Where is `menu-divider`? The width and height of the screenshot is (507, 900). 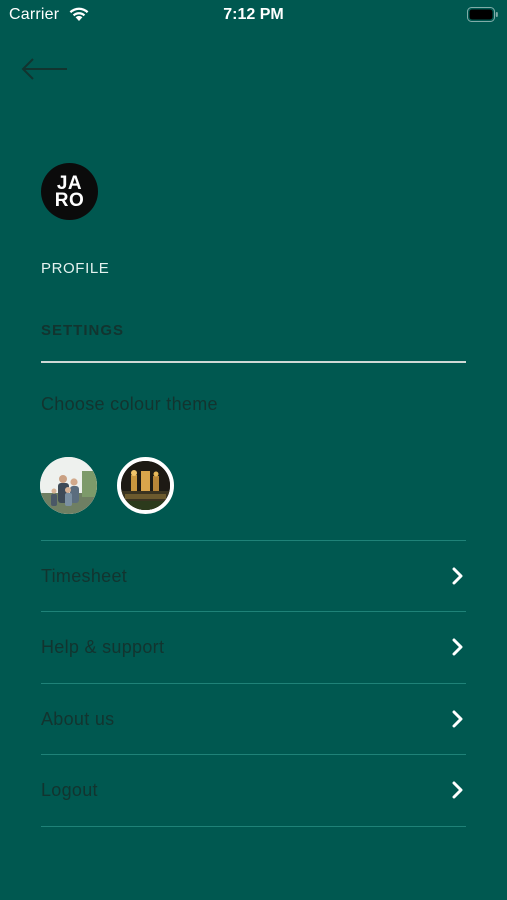 menu-divider is located at coordinates (253, 826).